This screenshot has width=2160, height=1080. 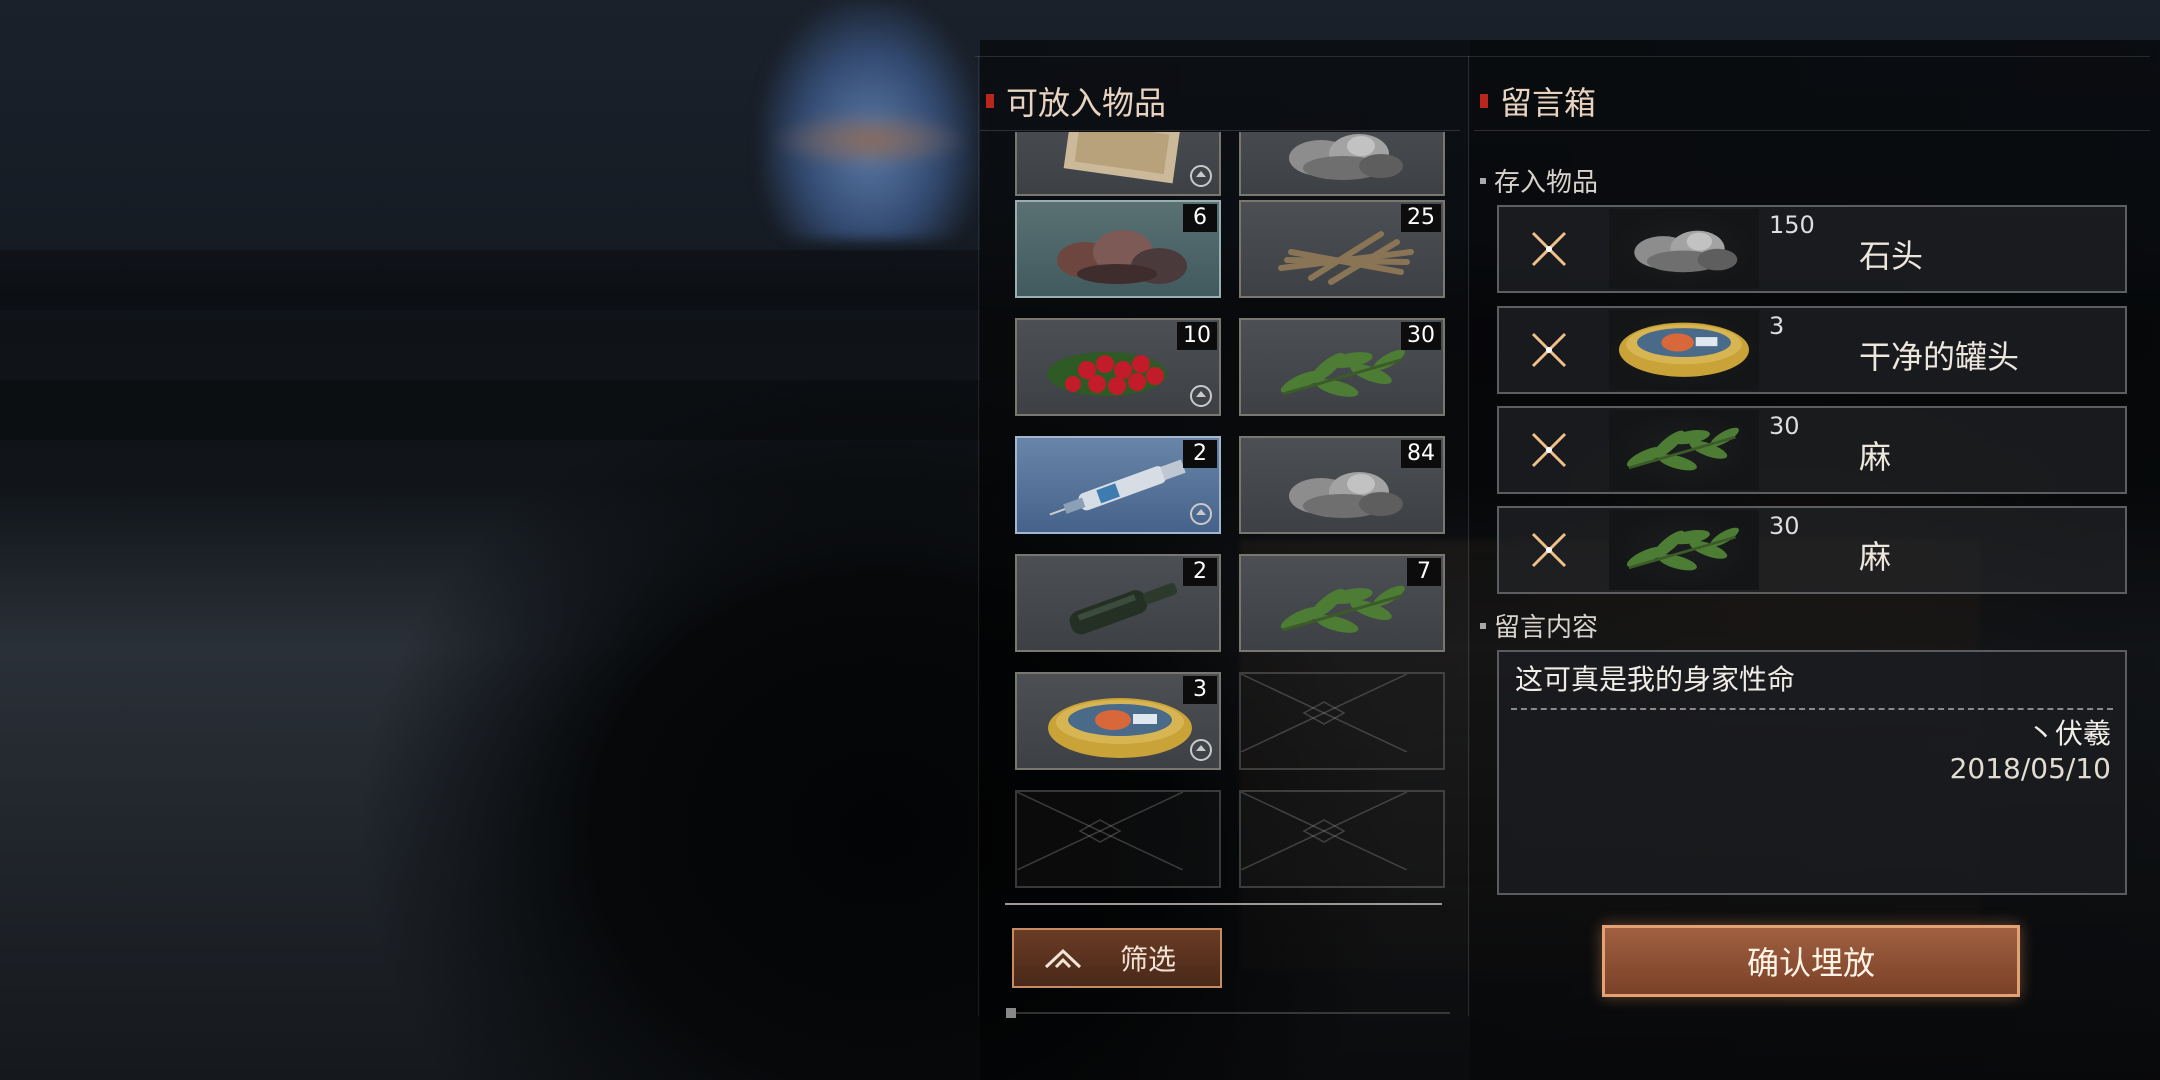 I want to click on stored-items-title: 存入物品, so click(x=1539, y=180).